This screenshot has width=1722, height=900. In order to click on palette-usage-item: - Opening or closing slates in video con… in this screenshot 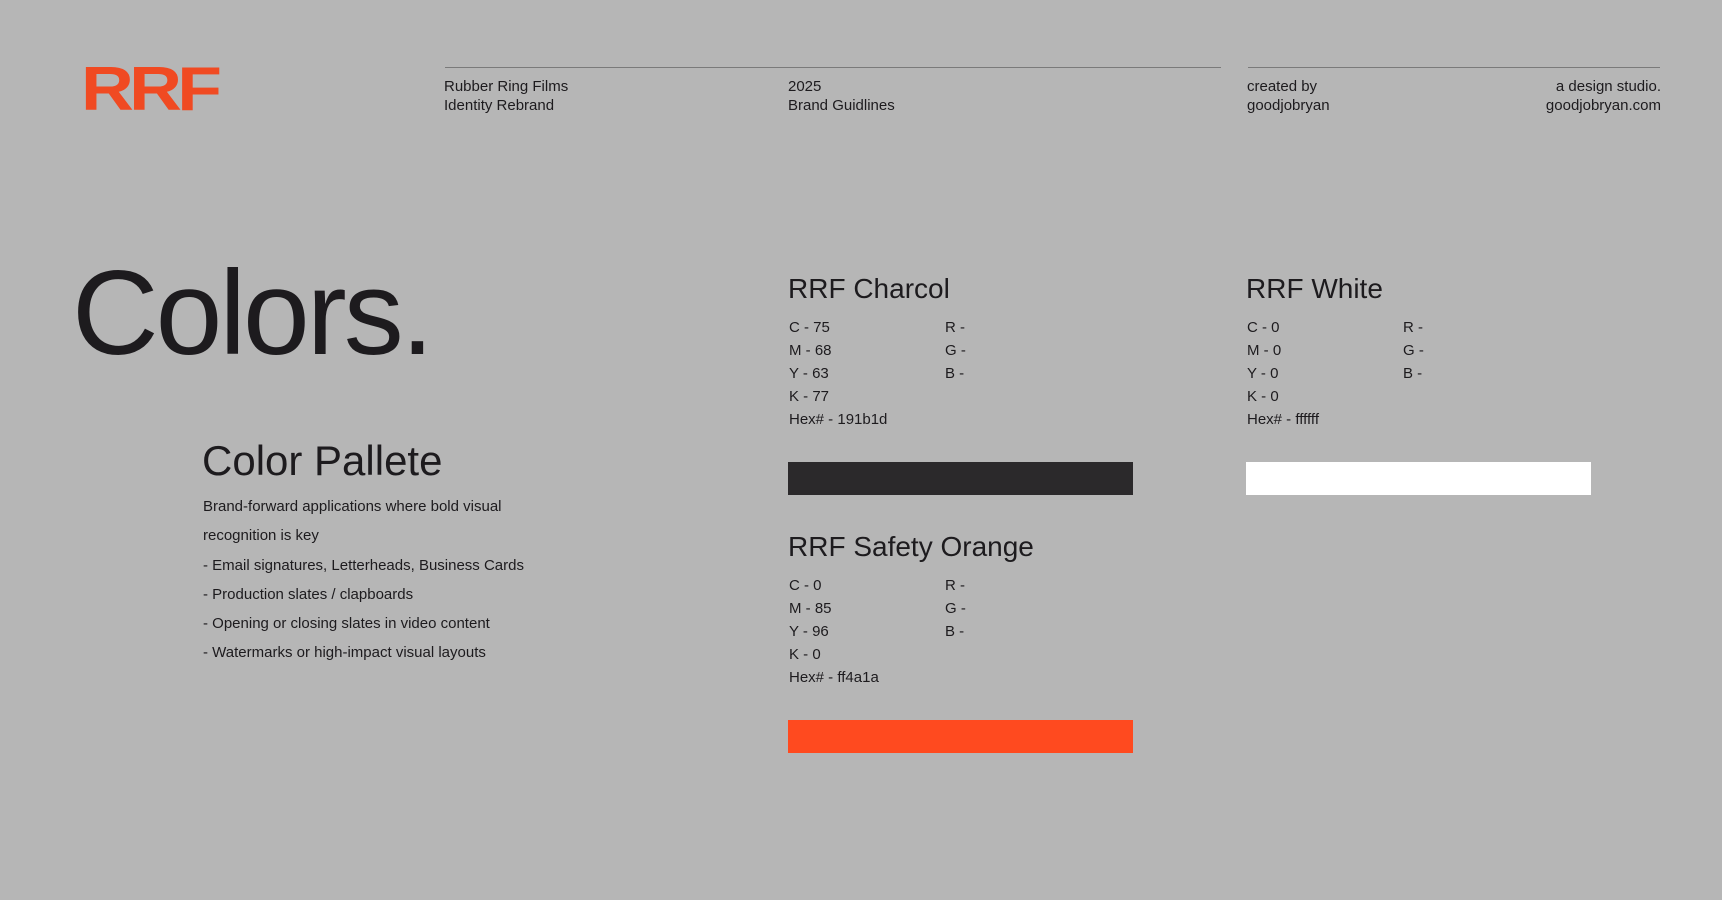, I will do `click(346, 624)`.